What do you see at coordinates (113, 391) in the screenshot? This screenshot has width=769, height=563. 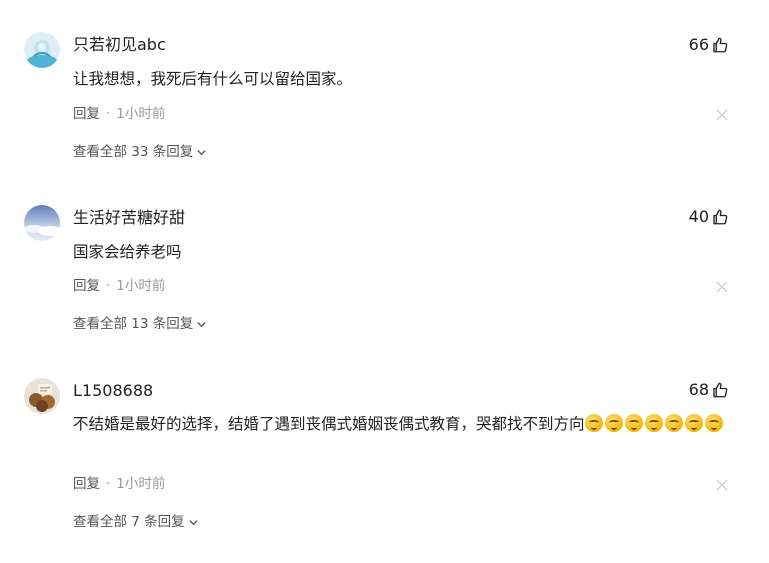 I see `username: L1508688` at bounding box center [113, 391].